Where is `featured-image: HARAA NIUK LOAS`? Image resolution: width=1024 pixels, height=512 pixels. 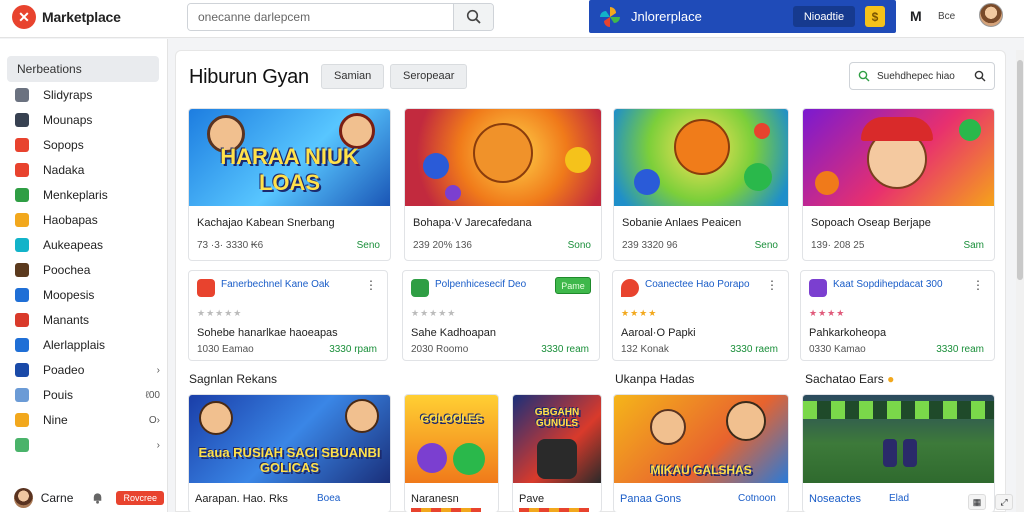
featured-image: HARAA NIUK LOAS is located at coordinates (289, 157).